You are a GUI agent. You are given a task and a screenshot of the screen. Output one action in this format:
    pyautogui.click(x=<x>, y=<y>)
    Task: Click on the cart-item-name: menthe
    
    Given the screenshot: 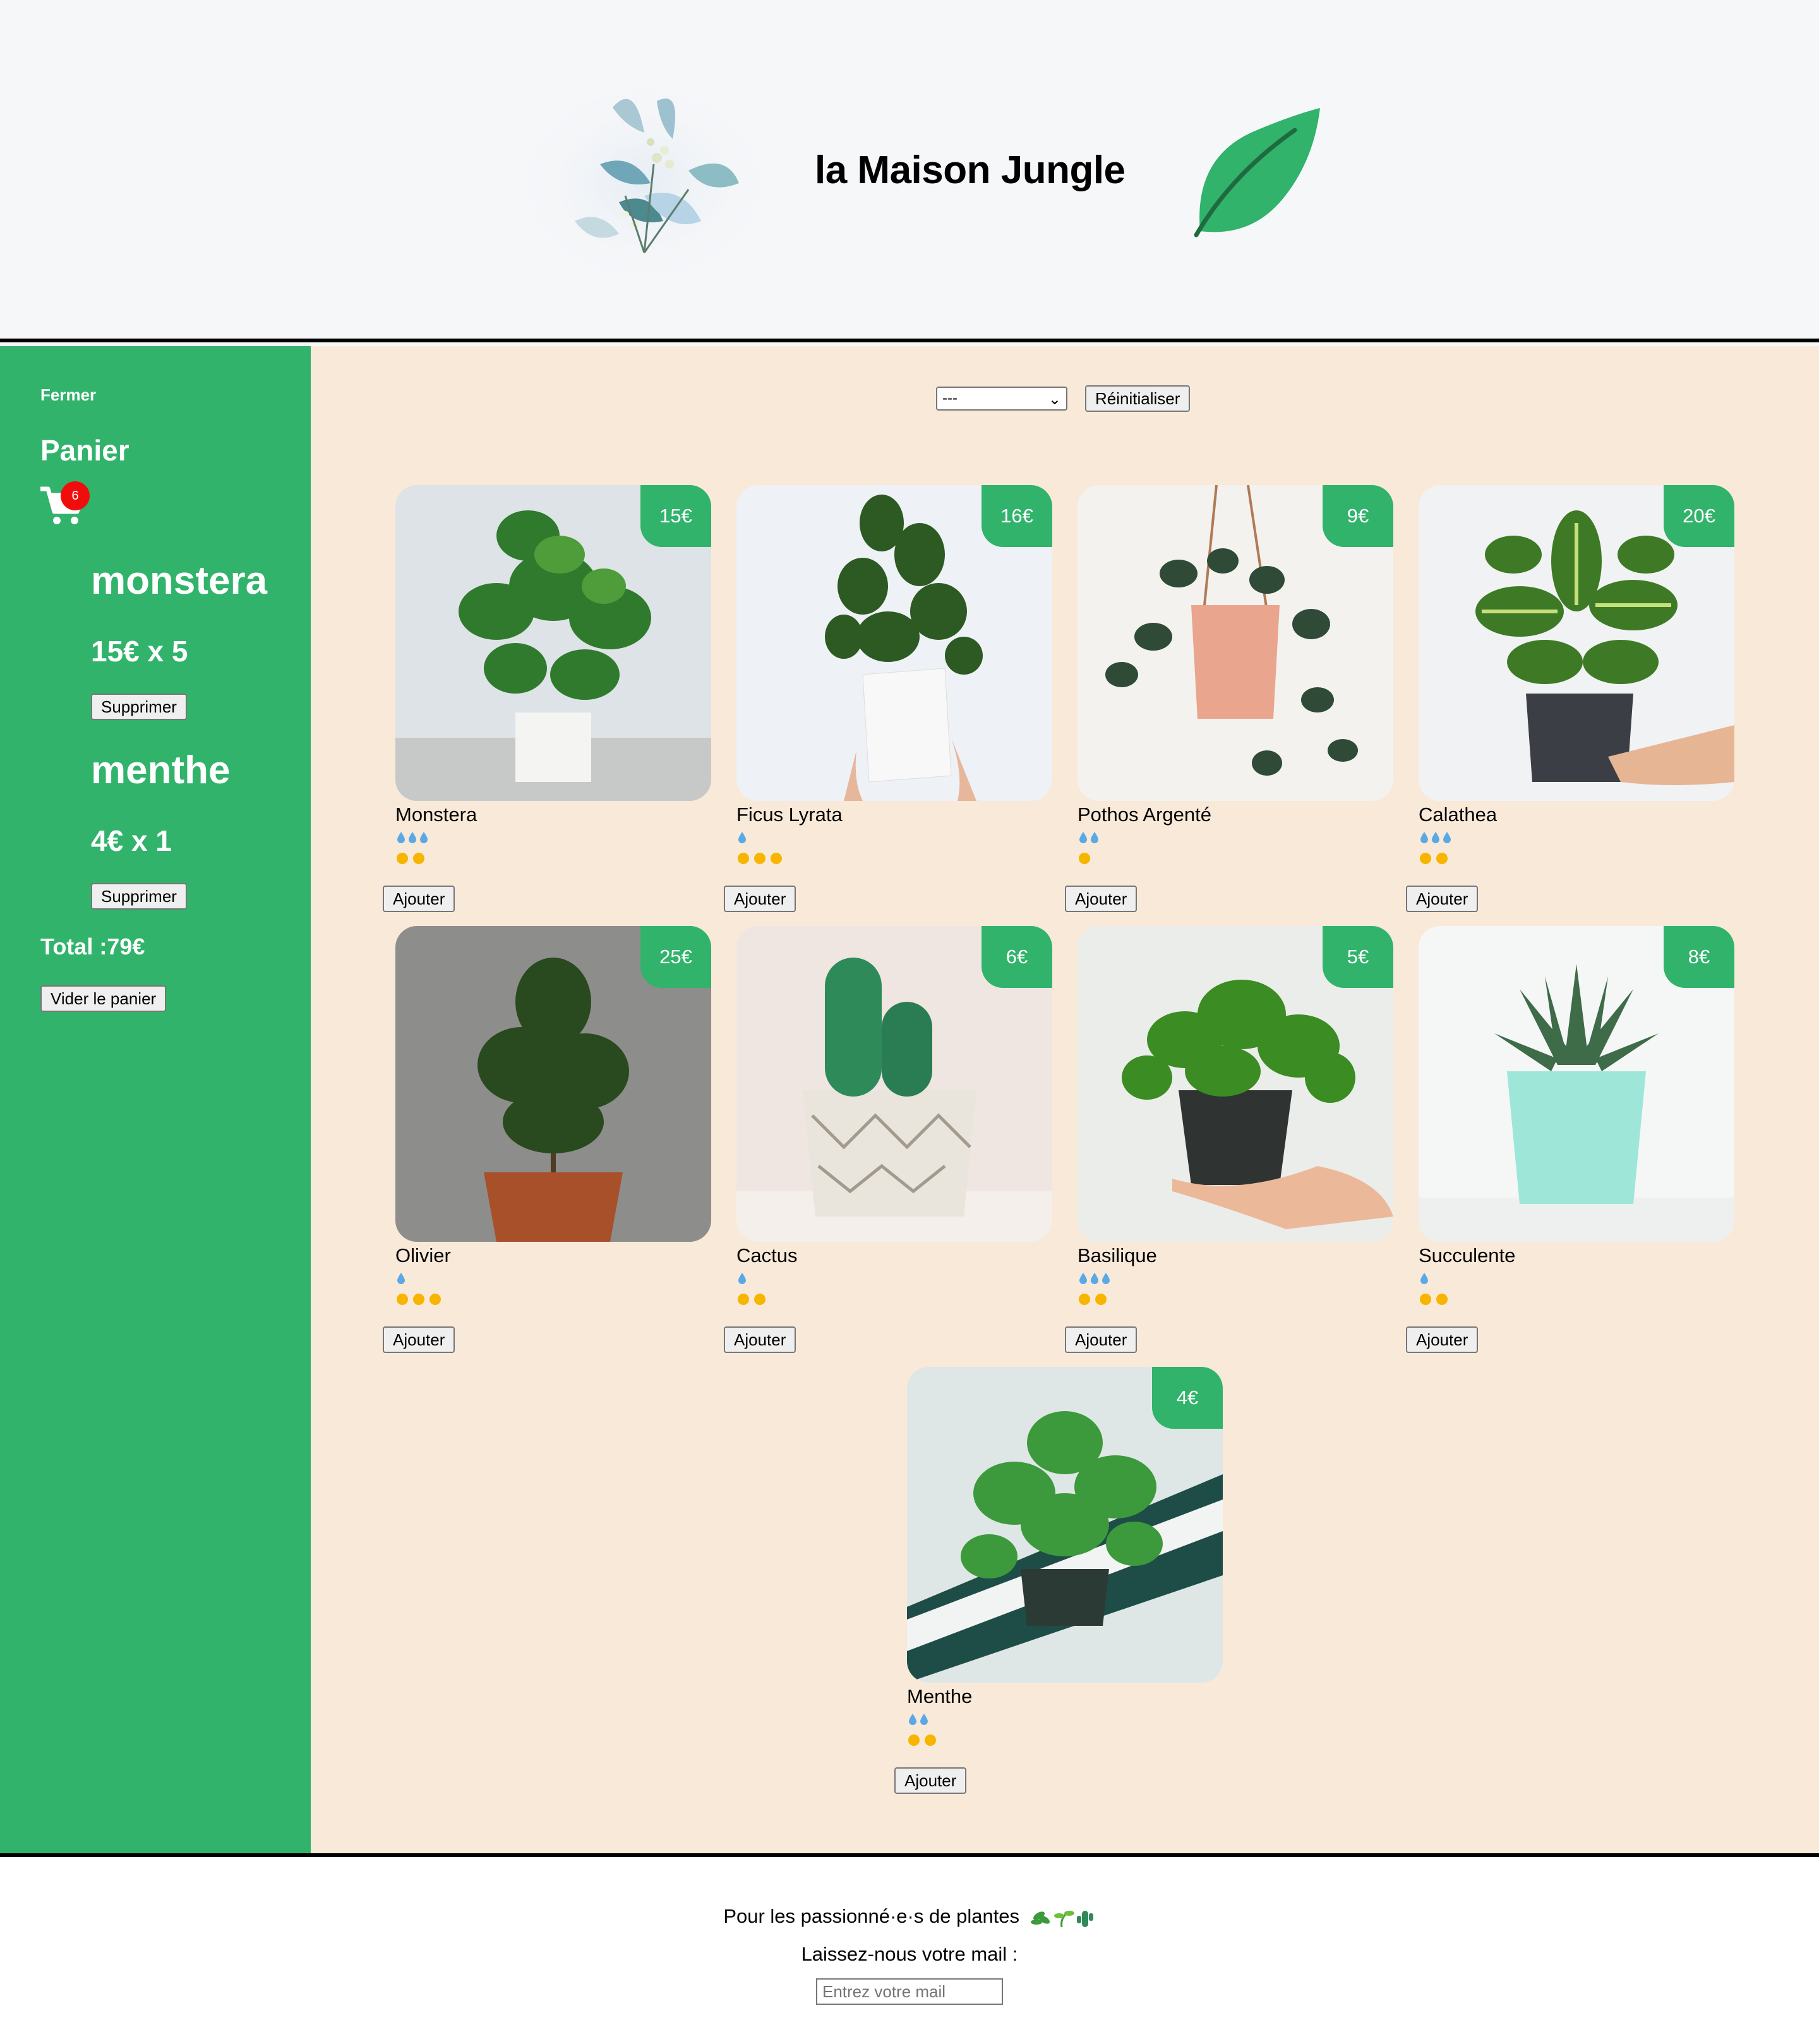 What is the action you would take?
    pyautogui.click(x=161, y=770)
    